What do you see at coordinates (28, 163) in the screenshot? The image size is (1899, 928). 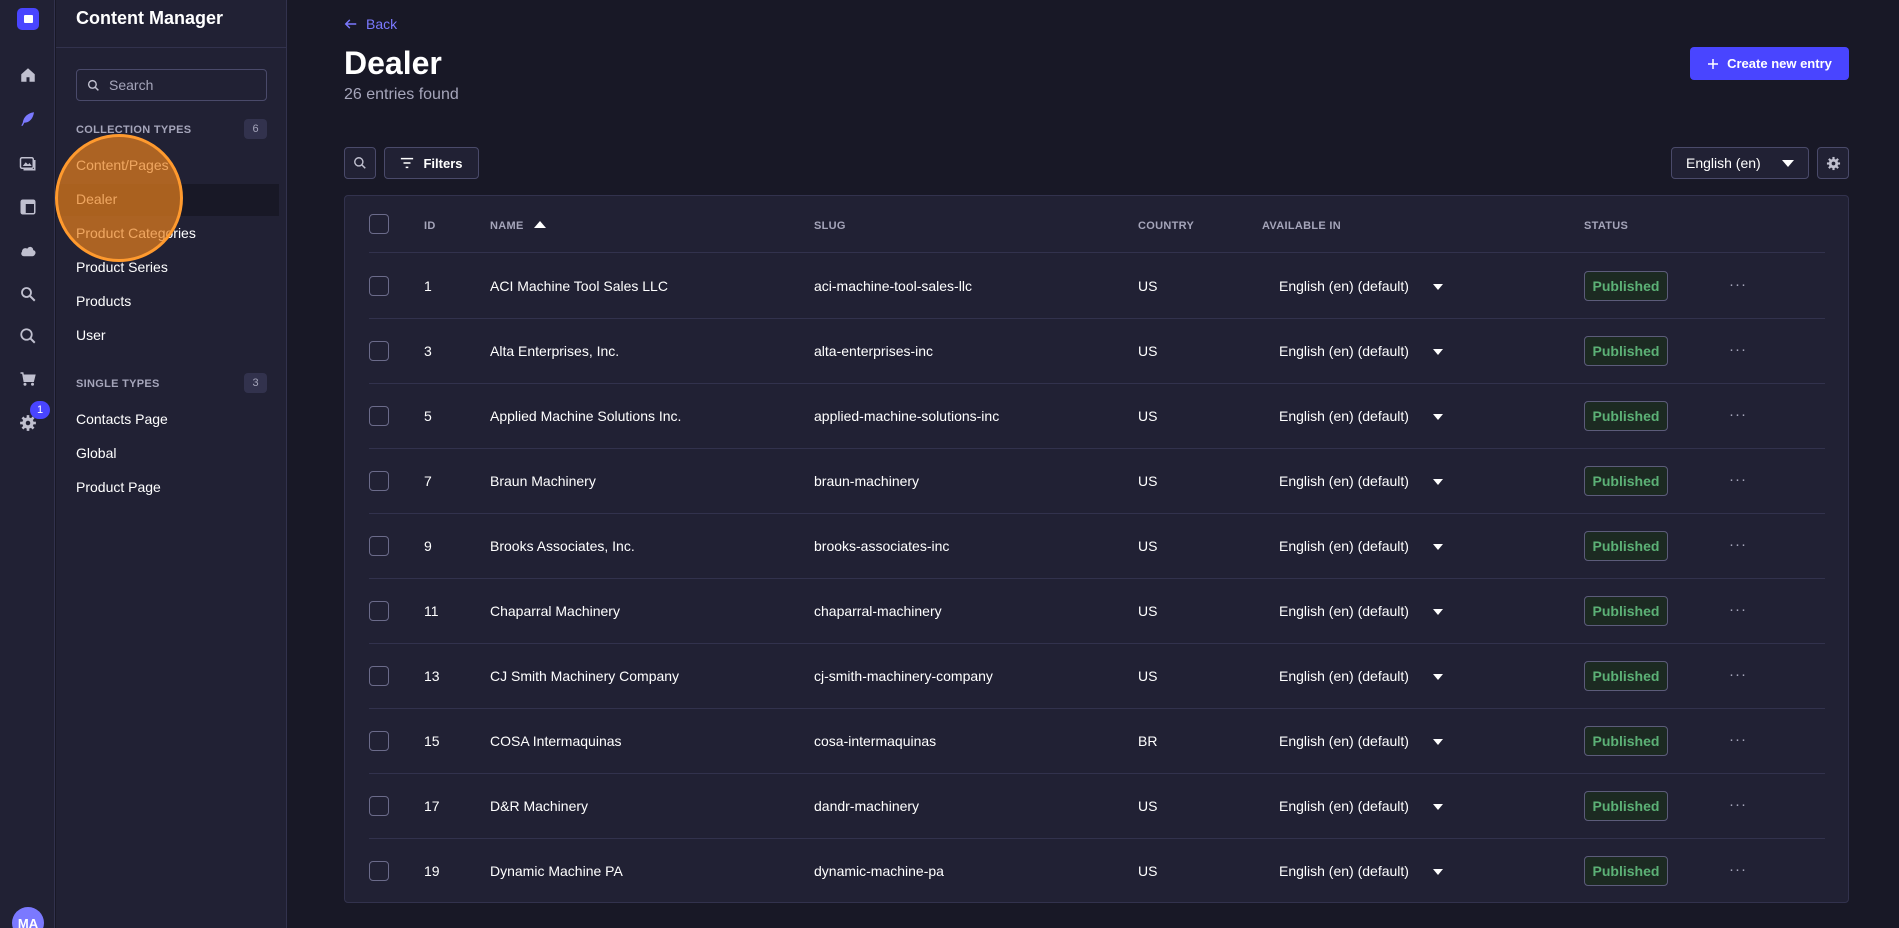 I see `media-library-icon` at bounding box center [28, 163].